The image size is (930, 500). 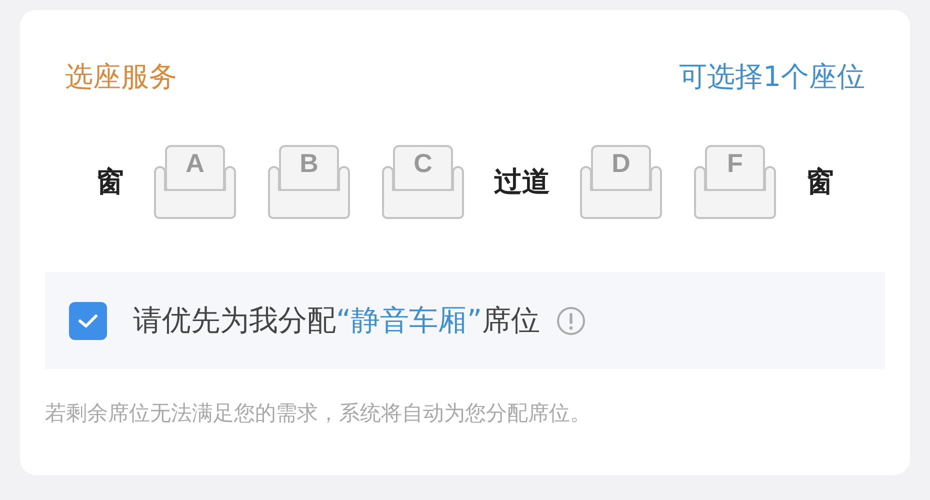 I want to click on checkbox, so click(x=88, y=321).